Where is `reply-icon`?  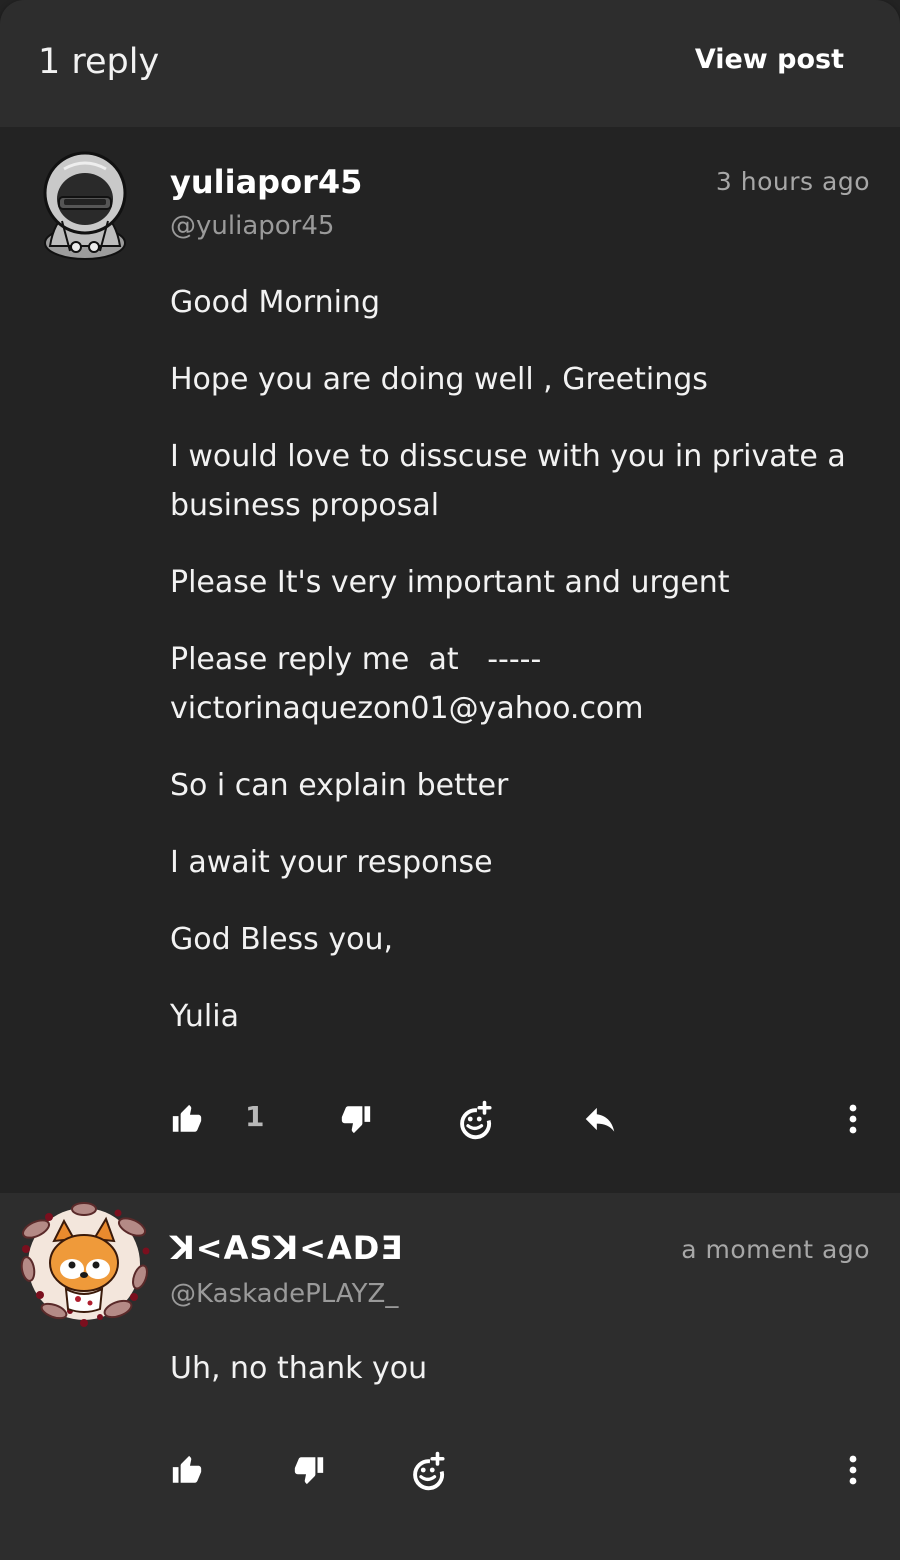
reply-icon is located at coordinates (600, 1119).